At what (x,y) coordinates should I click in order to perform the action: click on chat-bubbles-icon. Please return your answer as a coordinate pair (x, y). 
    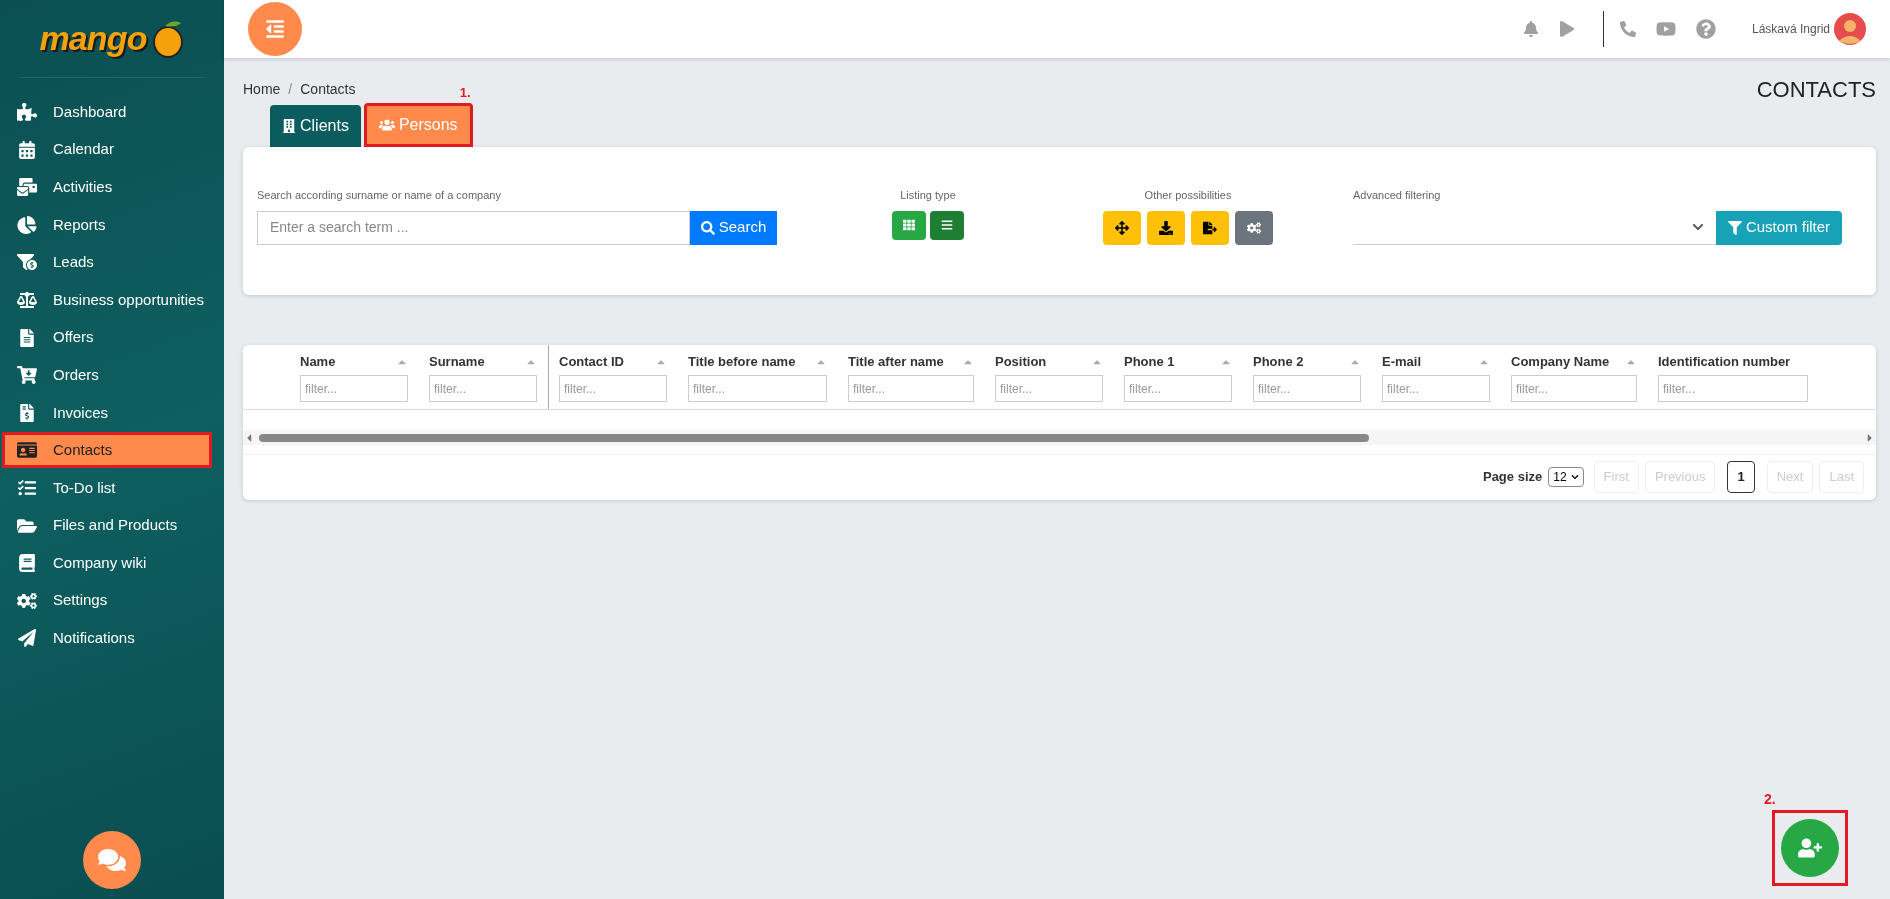
    Looking at the image, I should click on (112, 860).